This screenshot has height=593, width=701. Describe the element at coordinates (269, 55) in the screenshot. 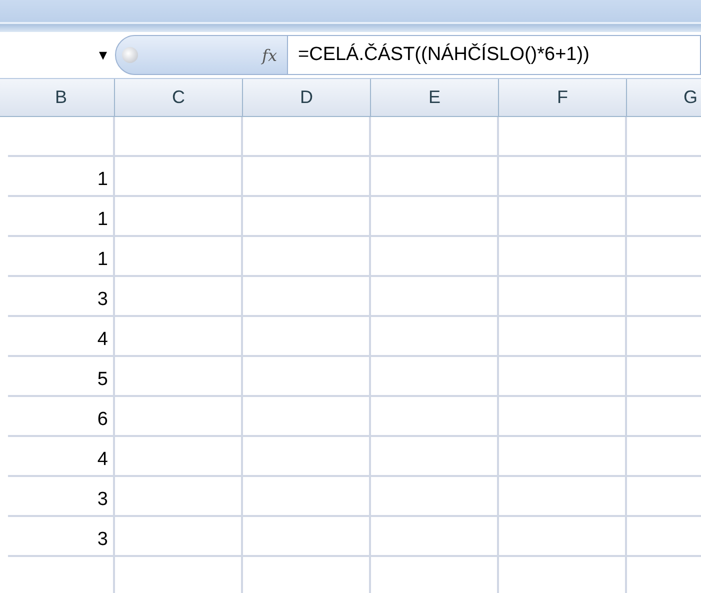

I see `insert-function-button: fx` at that location.